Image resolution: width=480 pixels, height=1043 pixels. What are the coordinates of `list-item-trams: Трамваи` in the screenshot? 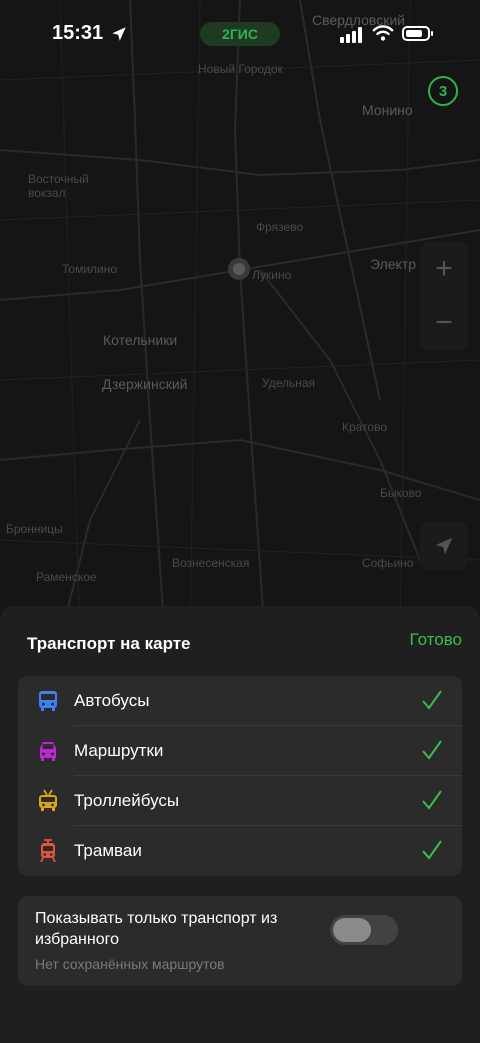 It's located at (240, 851).